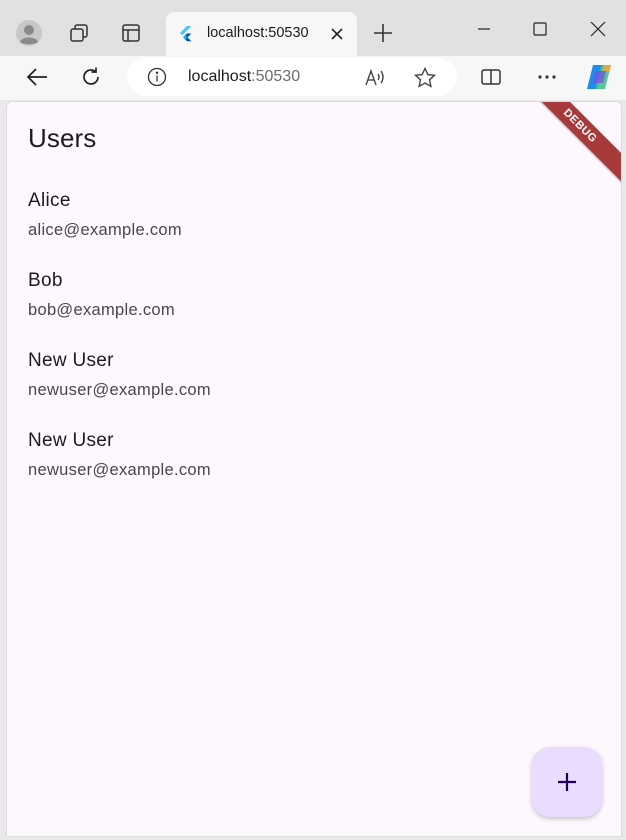 This screenshot has width=626, height=840. What do you see at coordinates (276, 76) in the screenshot?
I see `url-port: :50530` at bounding box center [276, 76].